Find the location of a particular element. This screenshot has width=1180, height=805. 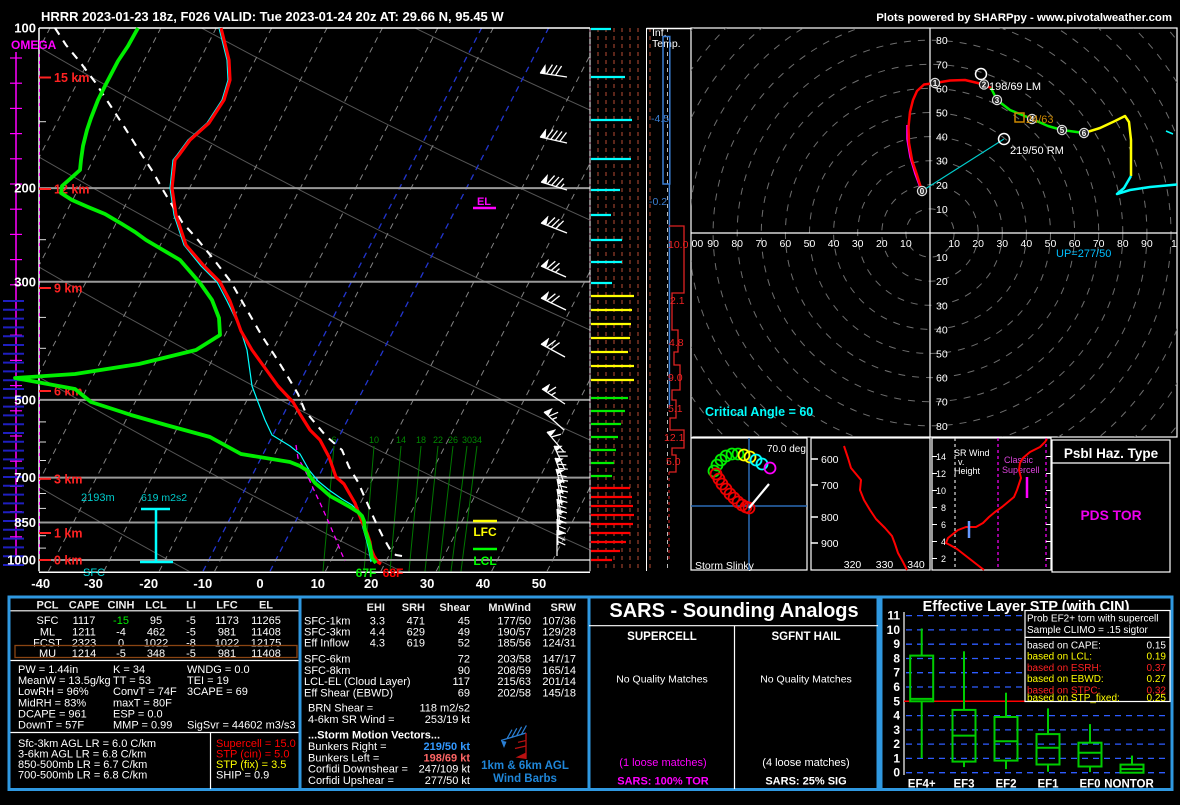

svg-text: 1214 is located at coordinates (84, 654).